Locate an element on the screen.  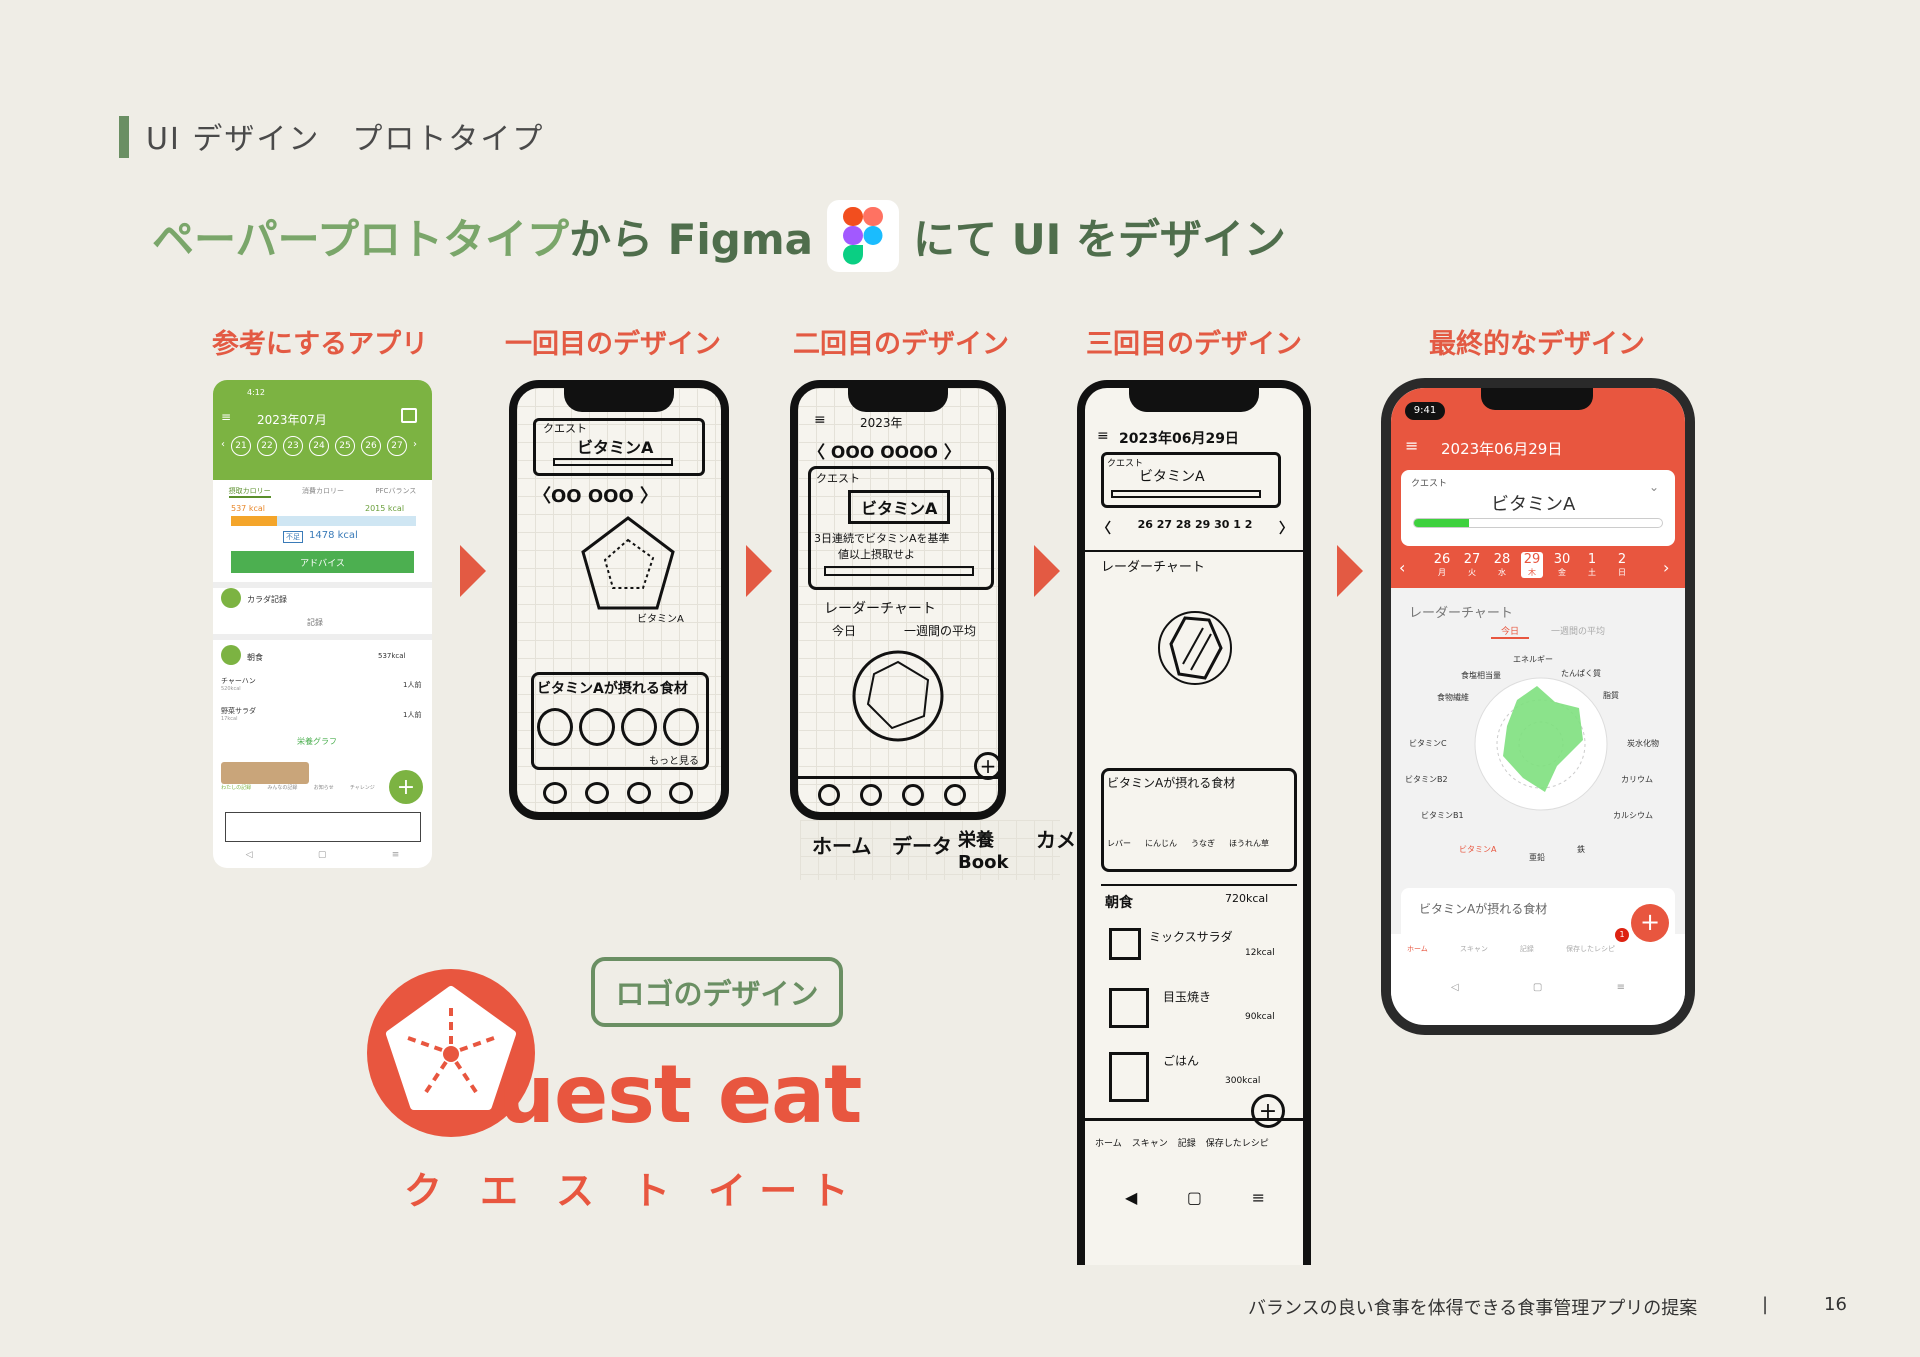
food-item: にんじん is located at coordinates (1161, 843).